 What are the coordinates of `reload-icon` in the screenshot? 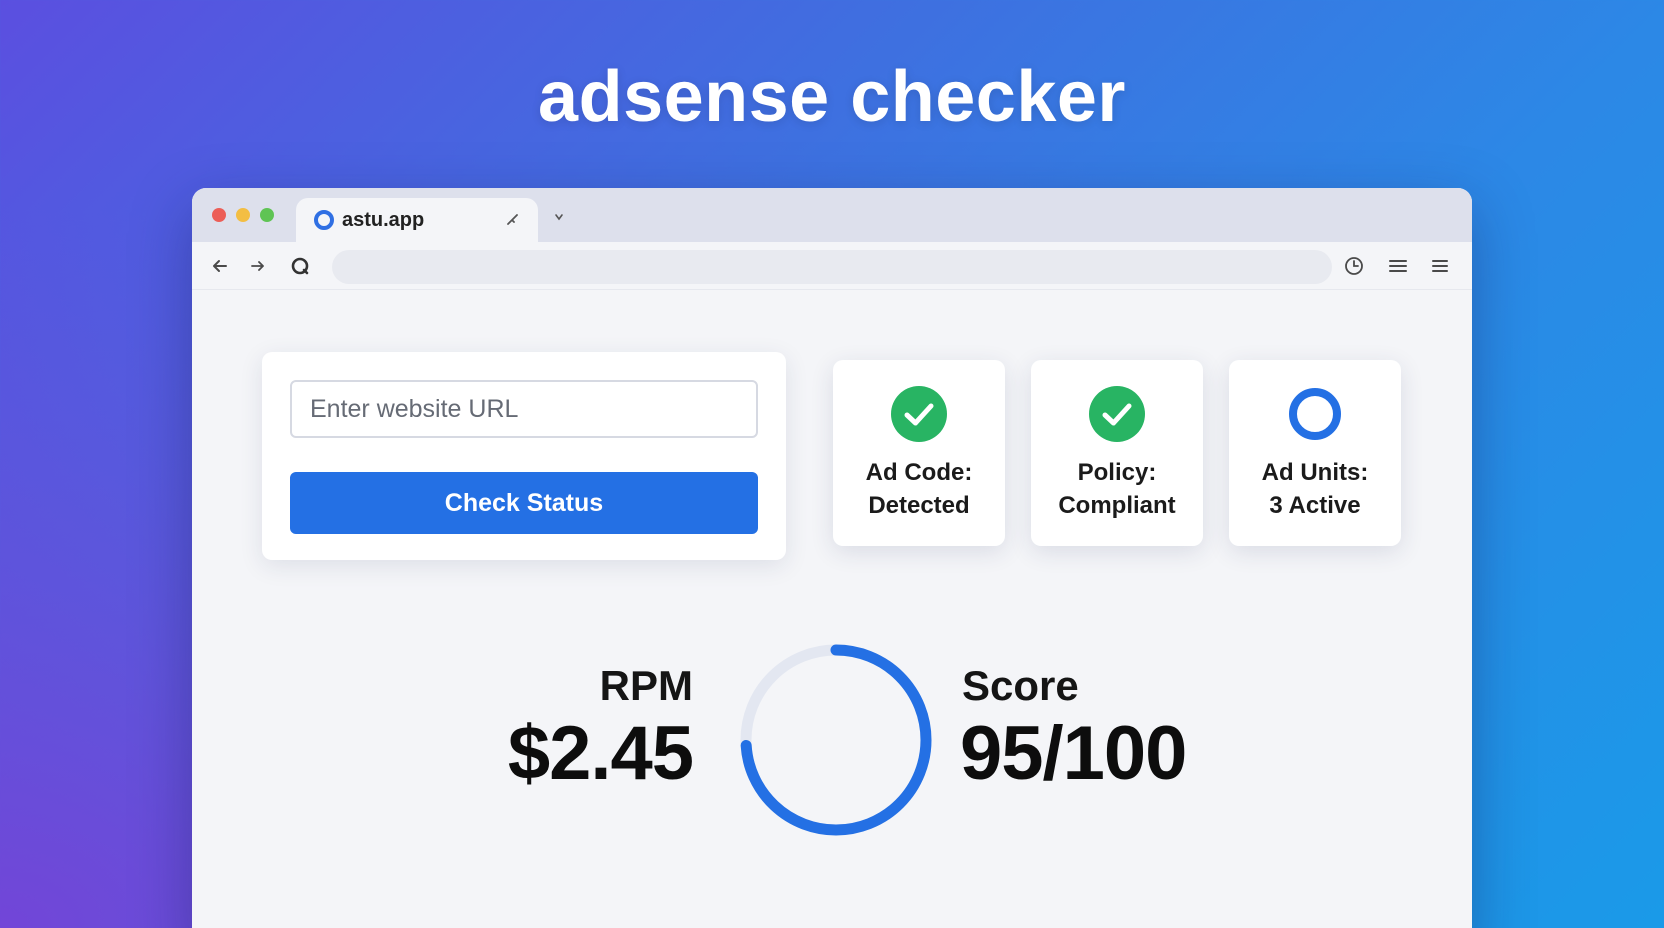 It's located at (300, 266).